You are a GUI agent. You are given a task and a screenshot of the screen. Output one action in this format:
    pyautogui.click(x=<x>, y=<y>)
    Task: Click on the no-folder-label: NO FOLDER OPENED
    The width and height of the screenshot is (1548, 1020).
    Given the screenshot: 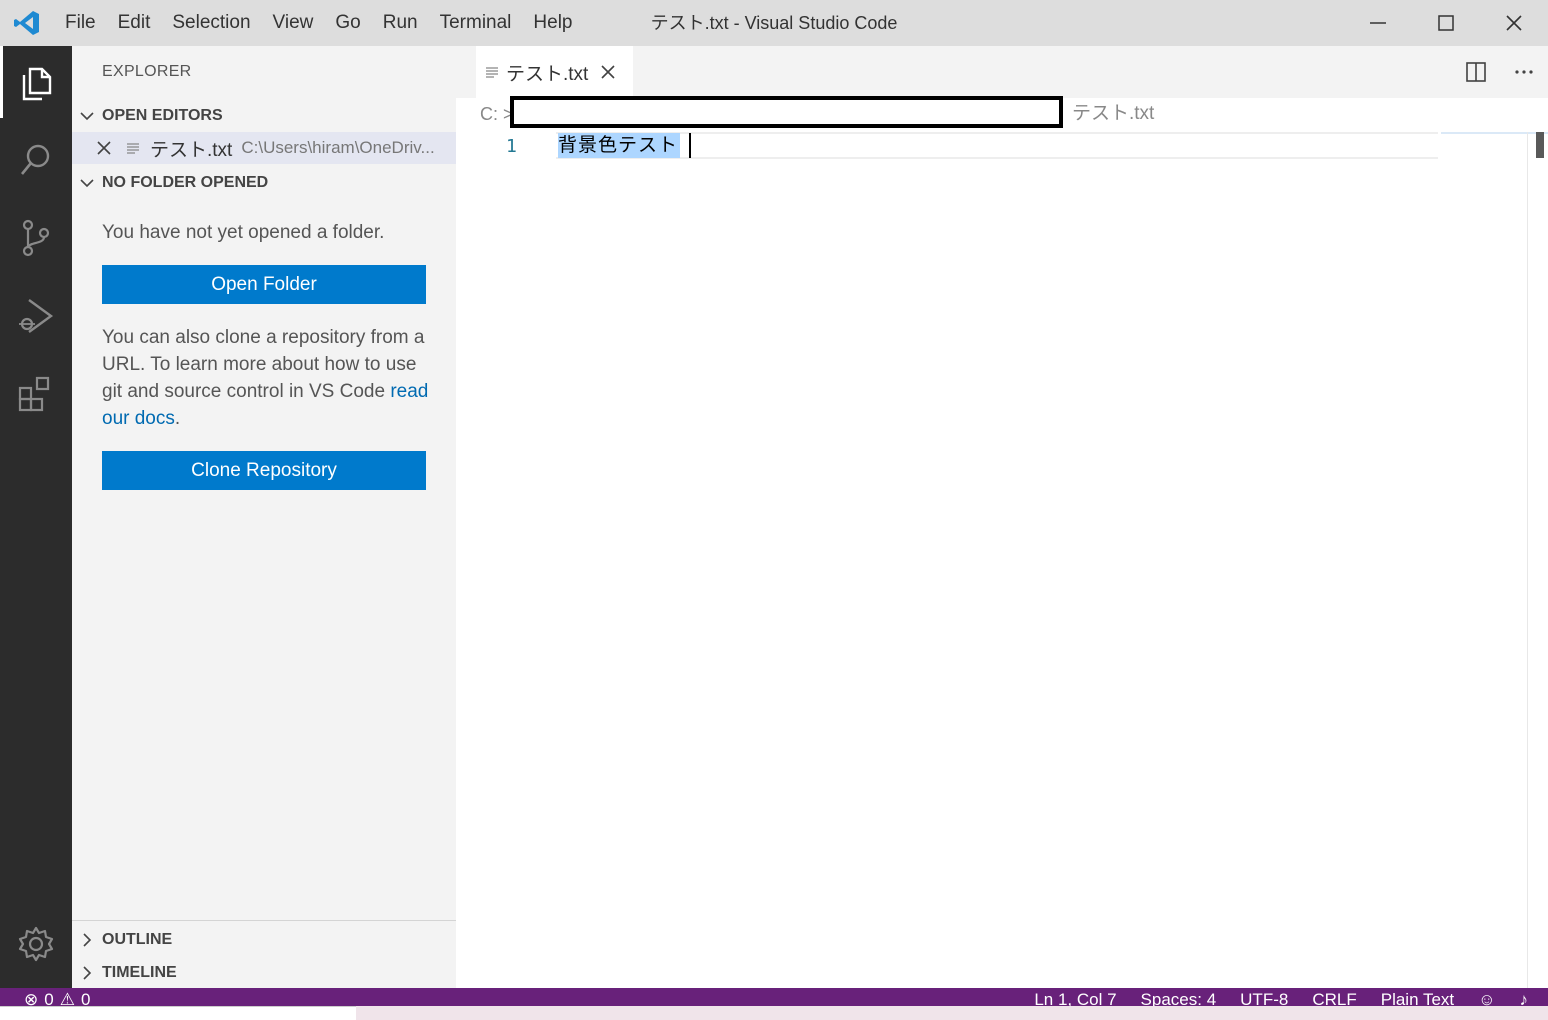 What is the action you would take?
    pyautogui.click(x=185, y=182)
    